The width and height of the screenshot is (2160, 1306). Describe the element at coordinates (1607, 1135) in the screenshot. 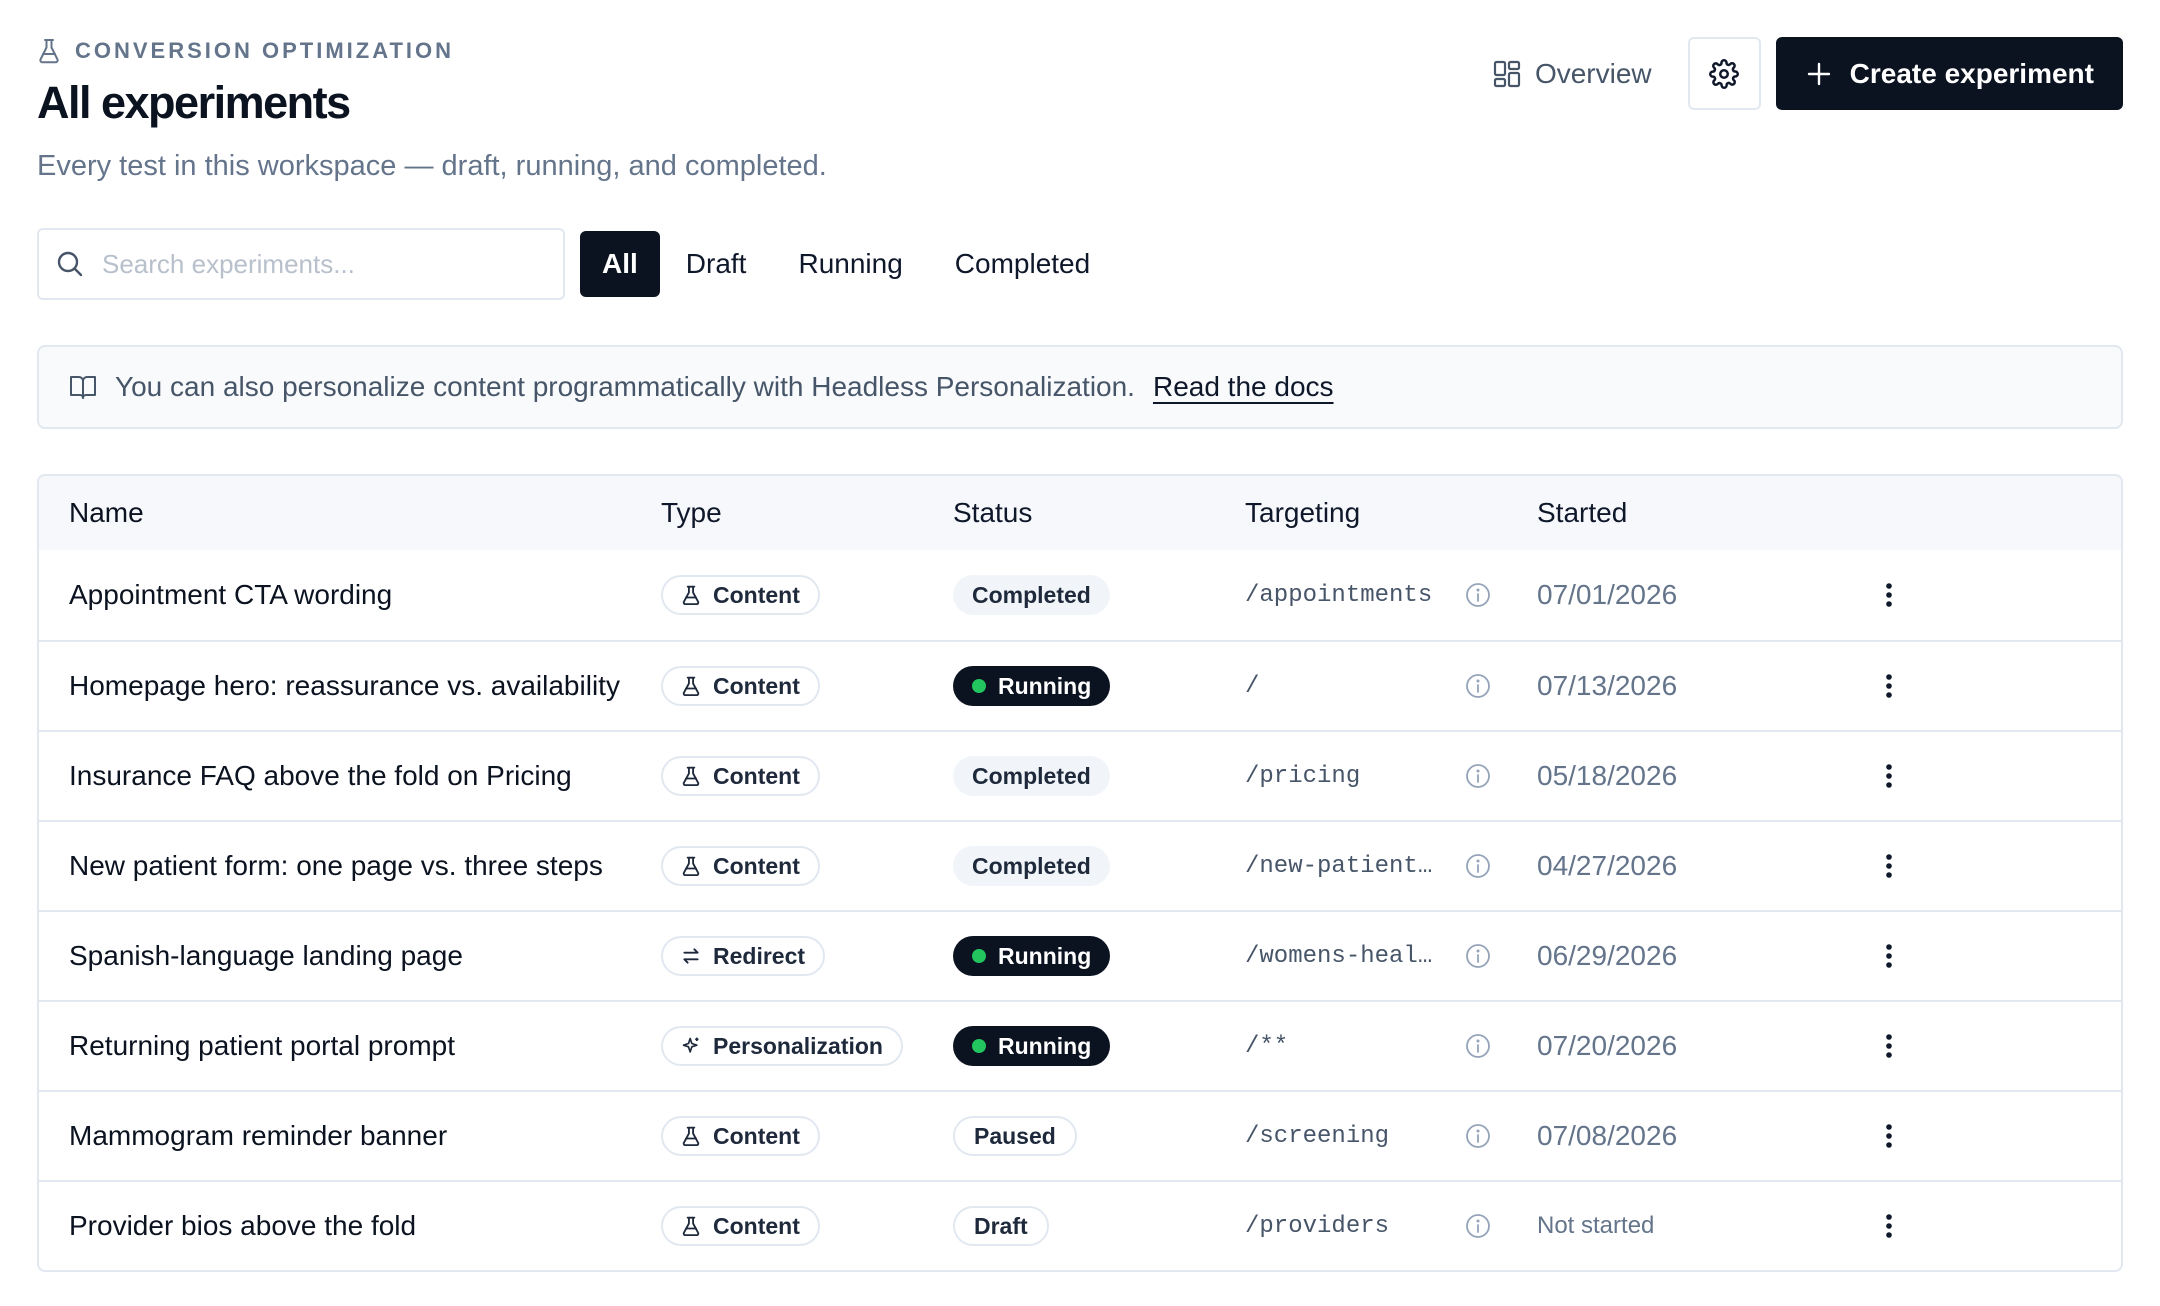

I see `started-date: 07/08/2026` at that location.